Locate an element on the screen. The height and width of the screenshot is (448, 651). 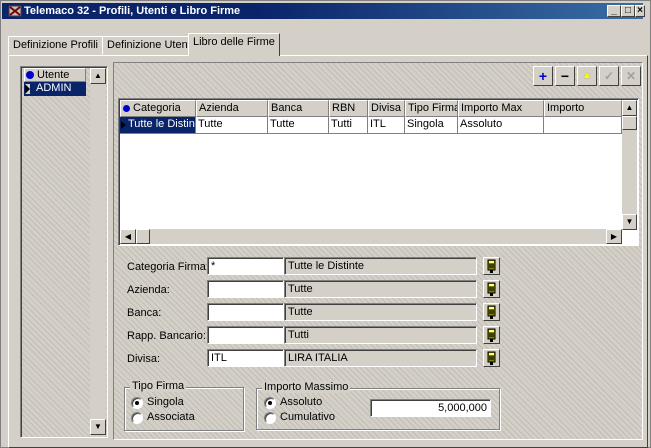
grid-cell: Tutti is located at coordinates (348, 125).